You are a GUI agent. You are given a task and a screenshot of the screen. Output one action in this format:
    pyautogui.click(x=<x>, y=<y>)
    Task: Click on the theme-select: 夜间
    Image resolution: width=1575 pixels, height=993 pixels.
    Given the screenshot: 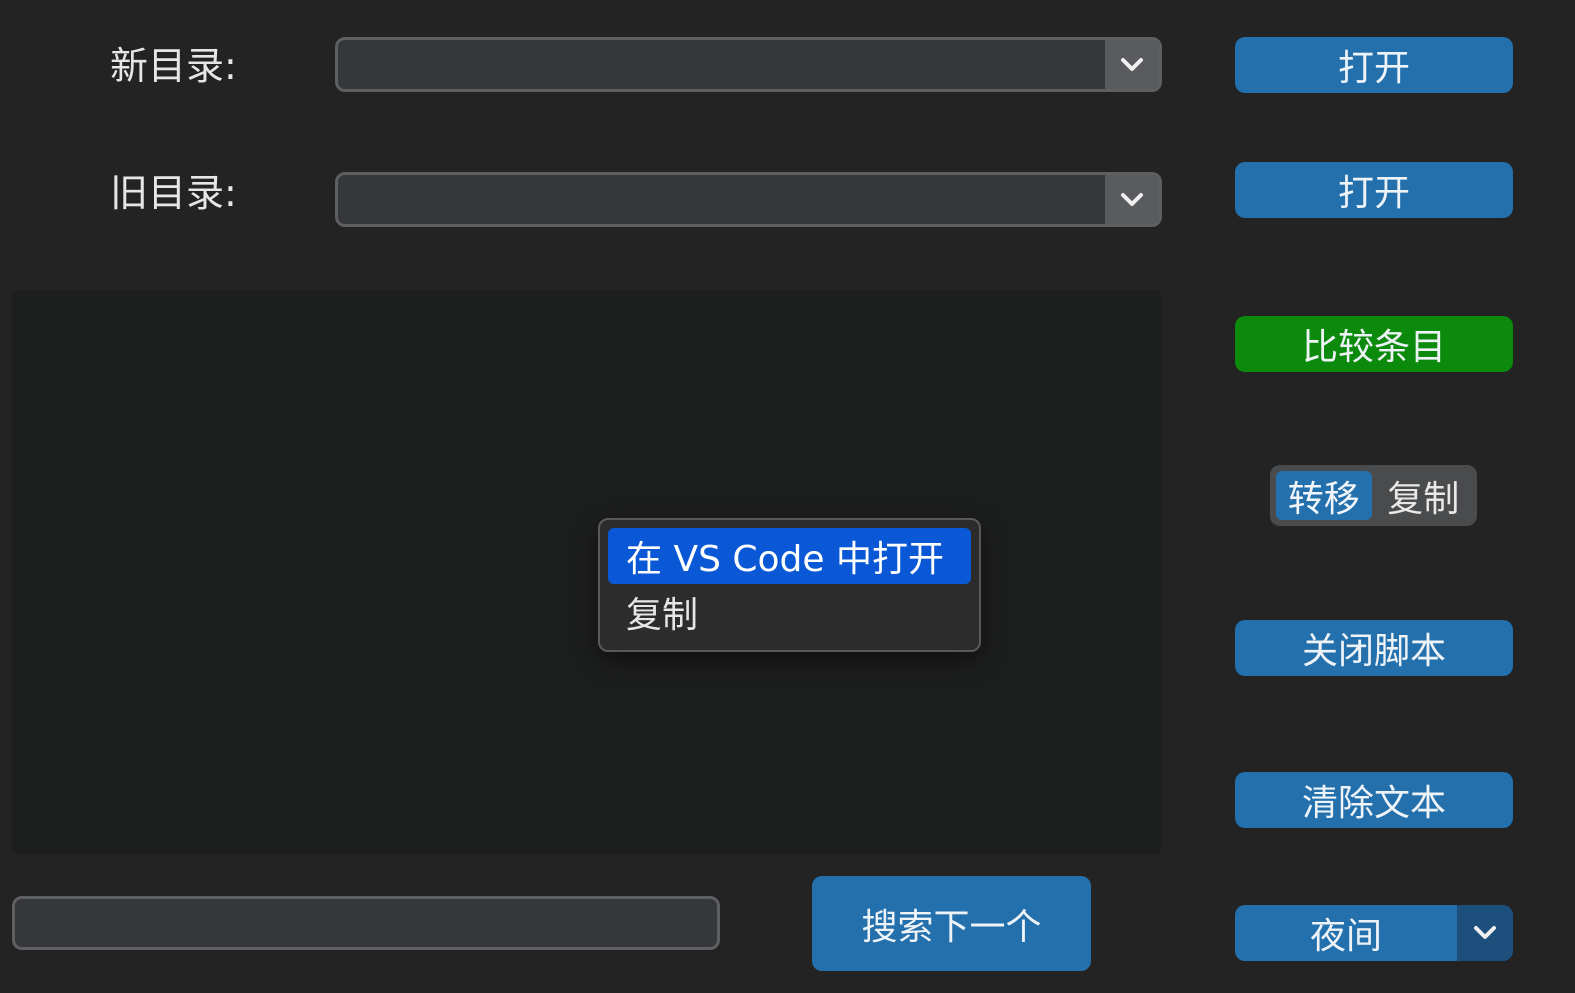 What is the action you would take?
    pyautogui.click(x=1374, y=933)
    